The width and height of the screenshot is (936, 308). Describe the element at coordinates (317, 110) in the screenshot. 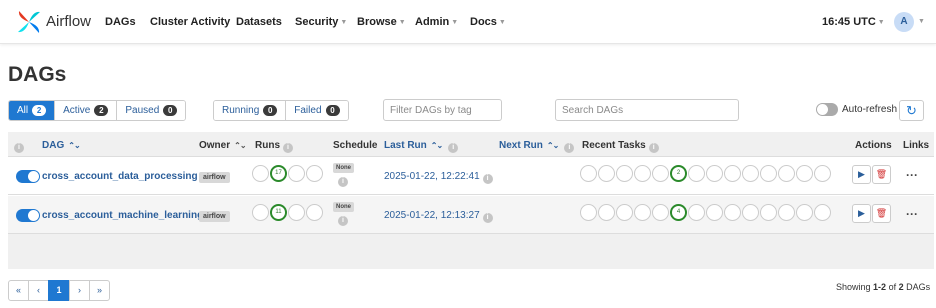

I see `filter-failed-button: Failed 0` at that location.